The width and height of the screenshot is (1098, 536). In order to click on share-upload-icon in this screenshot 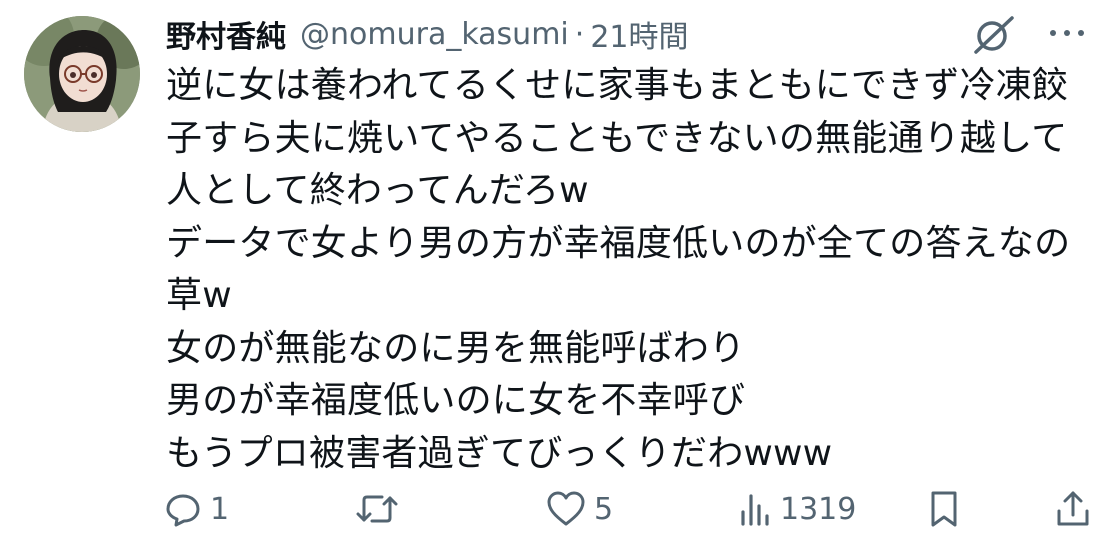, I will do `click(1073, 509)`.